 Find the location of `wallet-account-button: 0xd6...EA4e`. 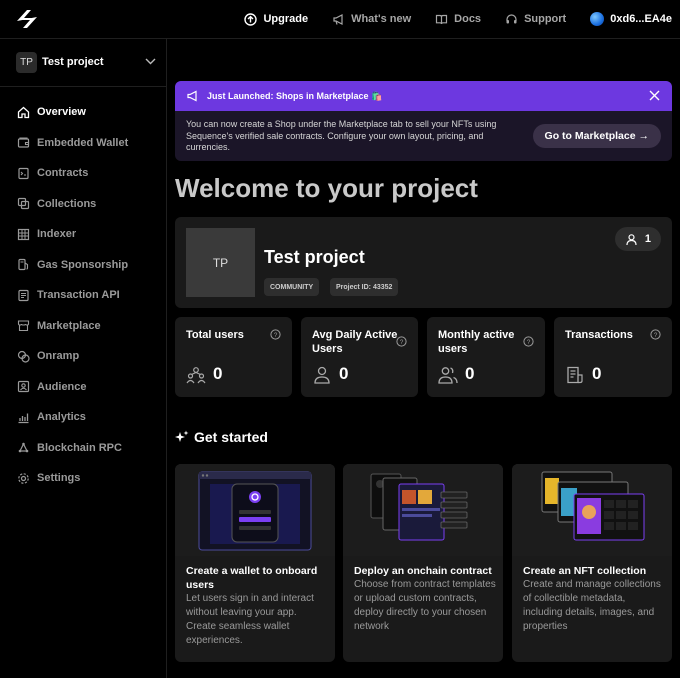

wallet-account-button: 0xd6...EA4e is located at coordinates (631, 19).